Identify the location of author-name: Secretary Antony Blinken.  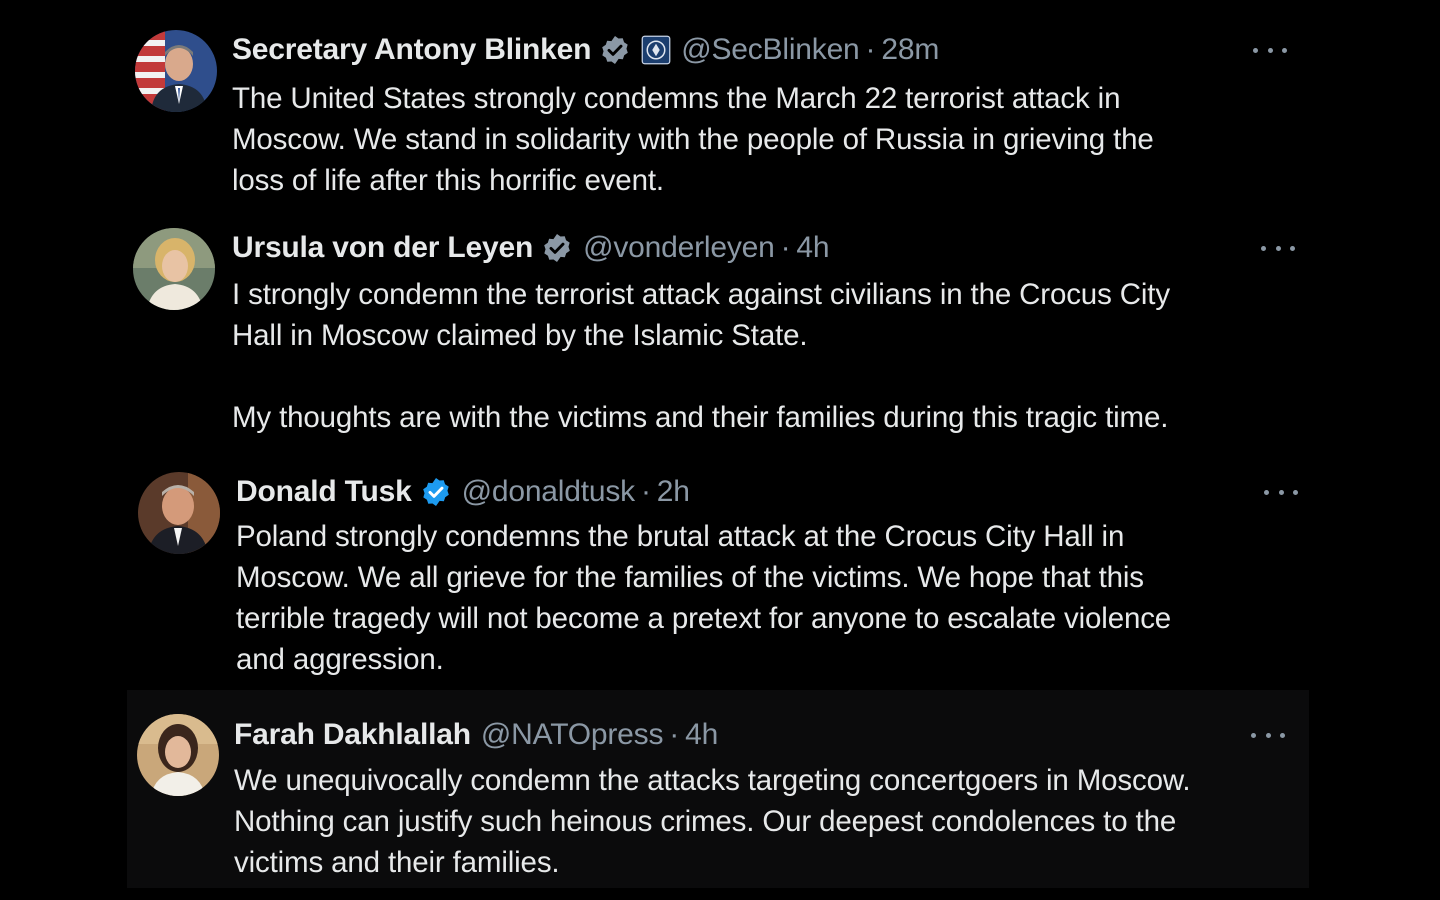
(411, 50).